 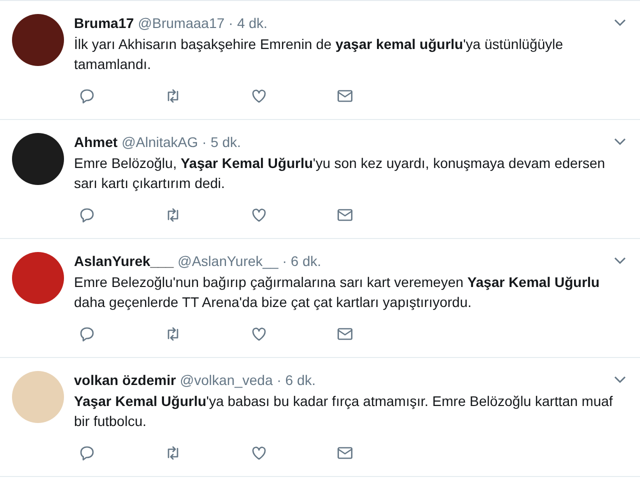 What do you see at coordinates (181, 23) in the screenshot?
I see `user-handle: @Brumaaa17` at bounding box center [181, 23].